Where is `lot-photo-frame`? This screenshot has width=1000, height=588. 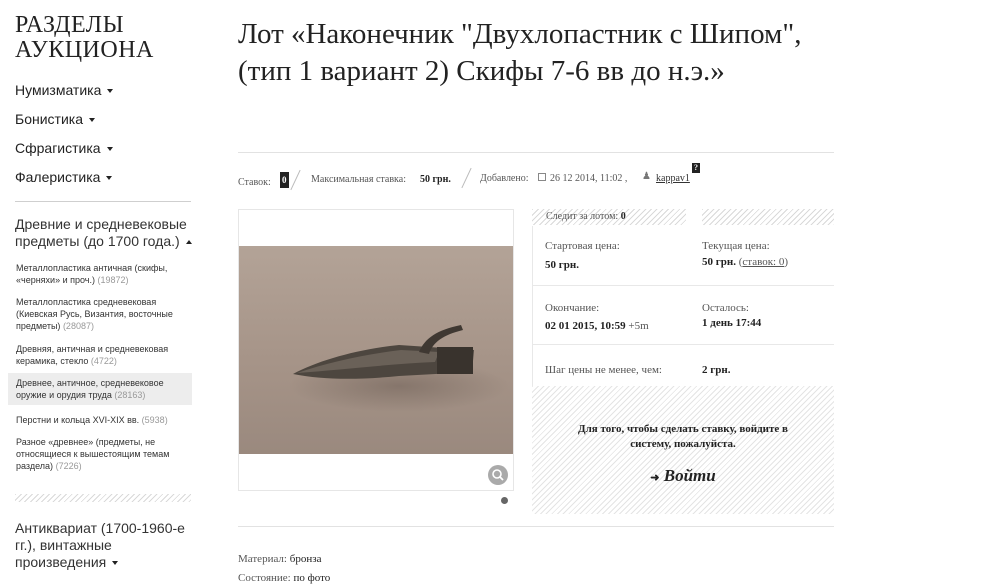
lot-photo-frame is located at coordinates (376, 350).